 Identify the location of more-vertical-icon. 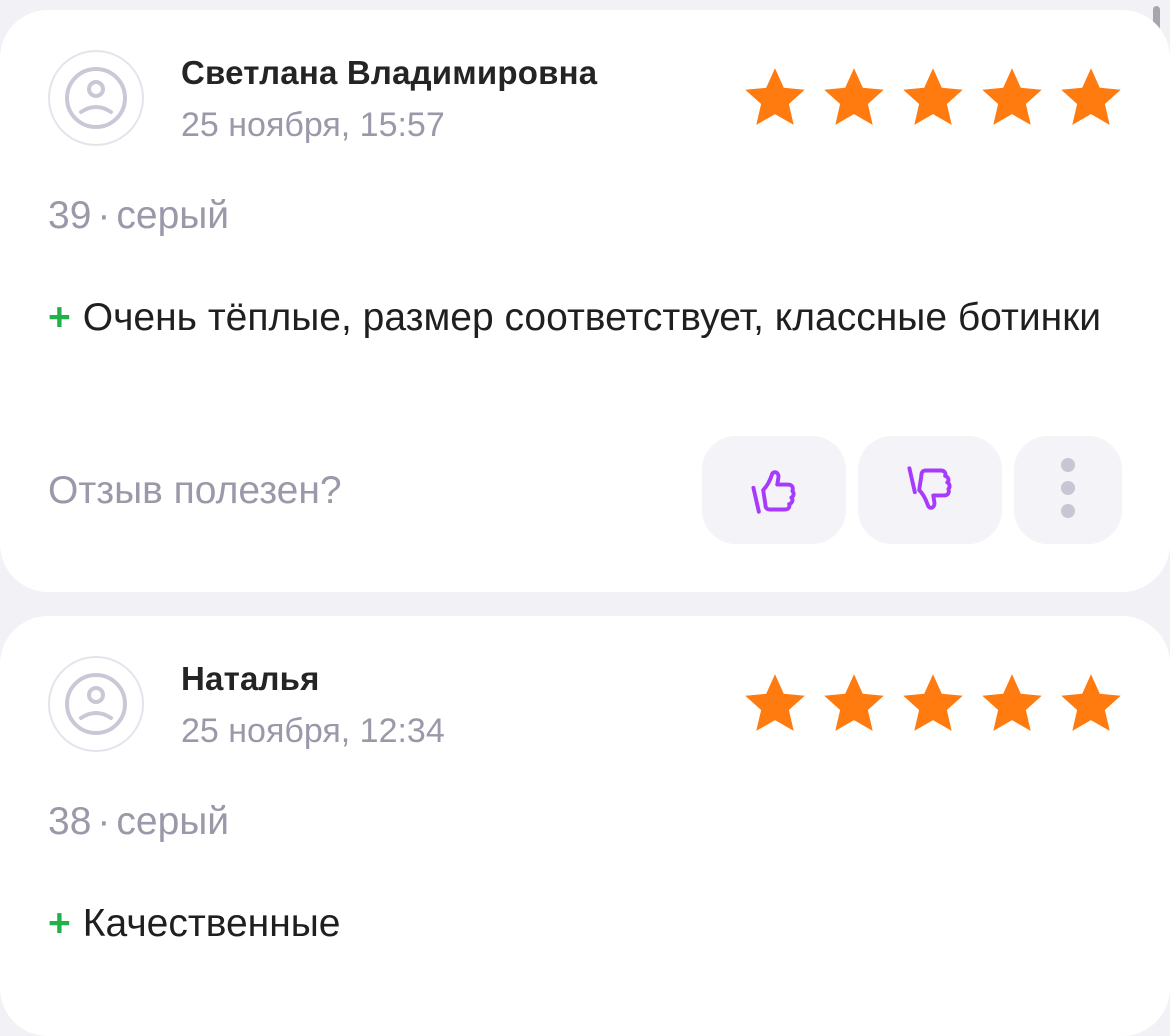
(1068, 488).